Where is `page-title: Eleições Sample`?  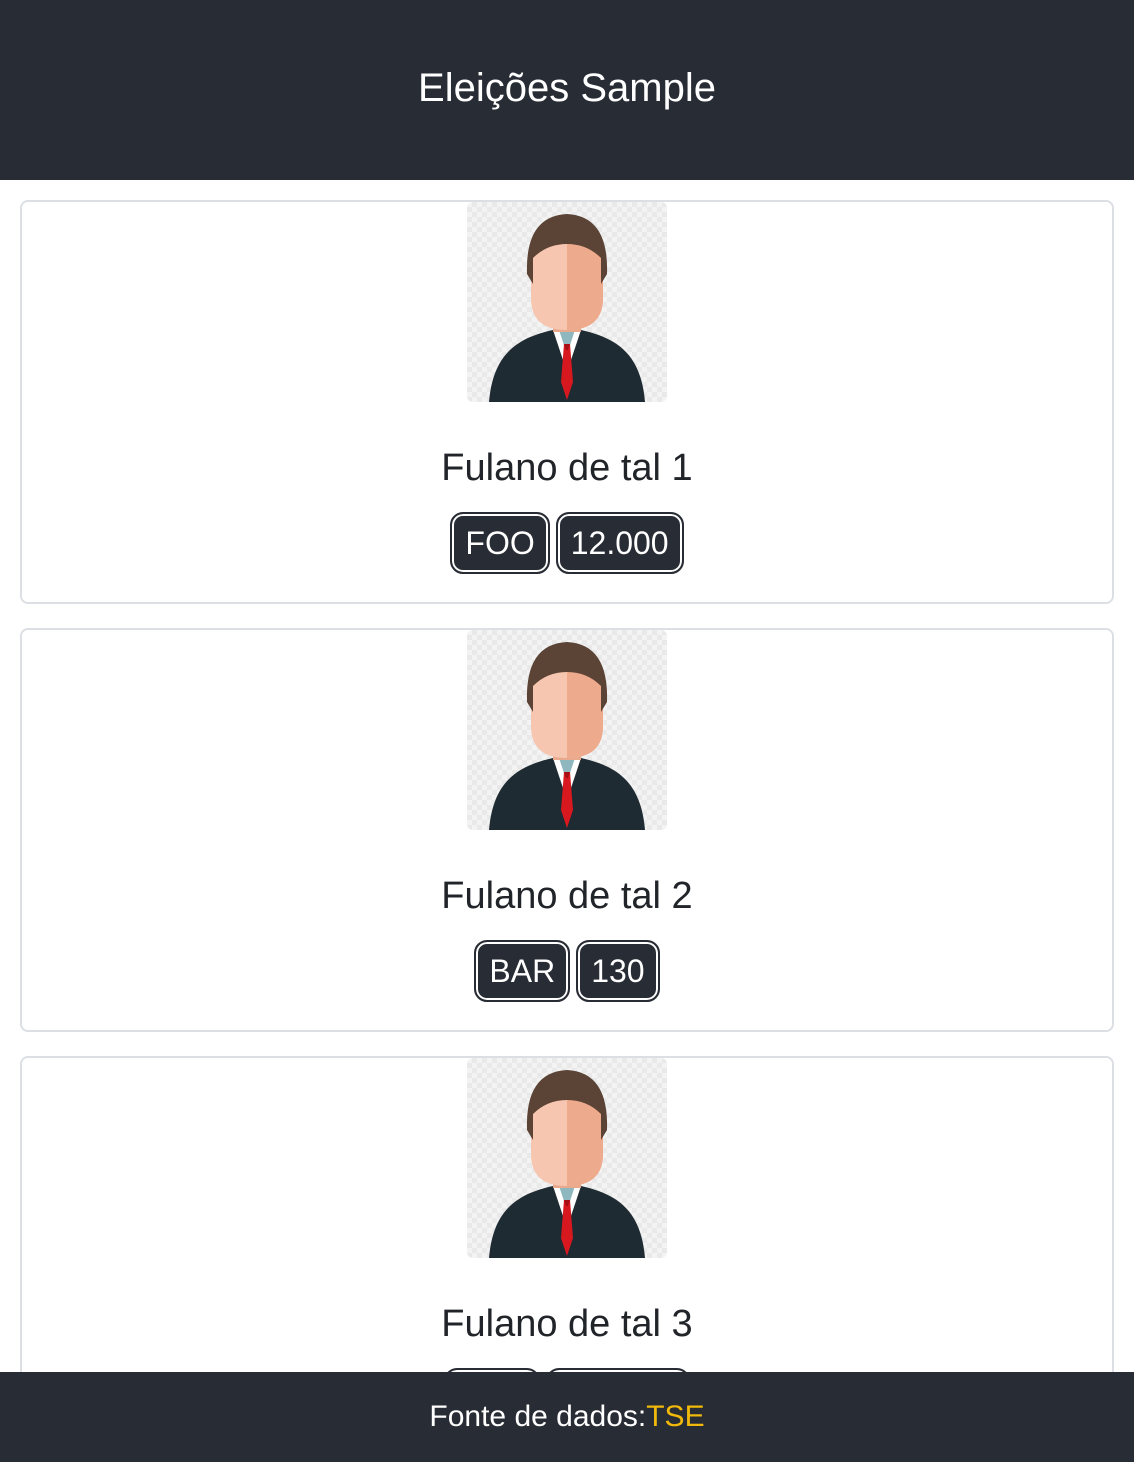
page-title: Eleições Sample is located at coordinates (567, 87).